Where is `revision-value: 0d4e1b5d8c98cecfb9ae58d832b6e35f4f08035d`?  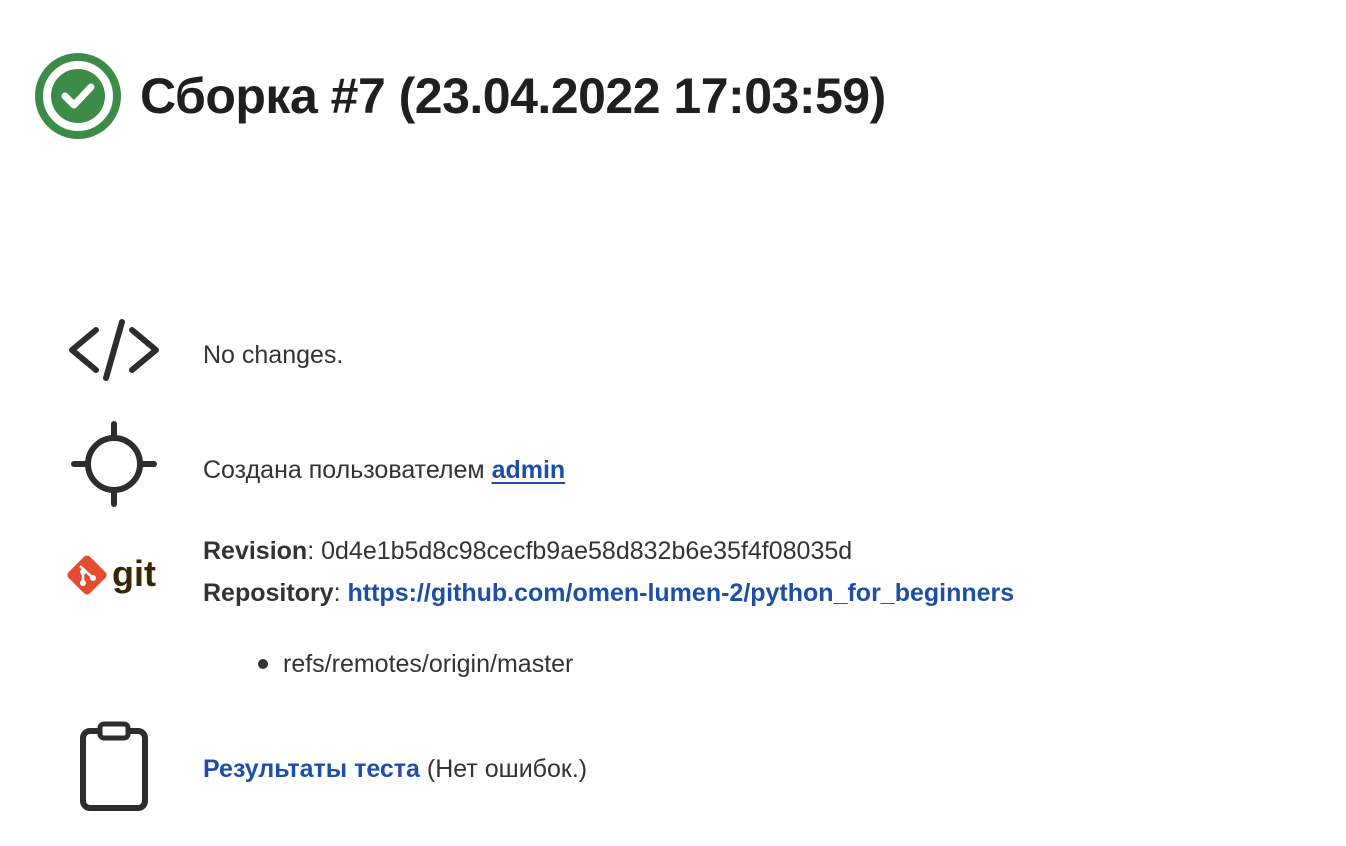 revision-value: 0d4e1b5d8c98cecfb9ae58d832b6e35f4f08035d is located at coordinates (587, 551).